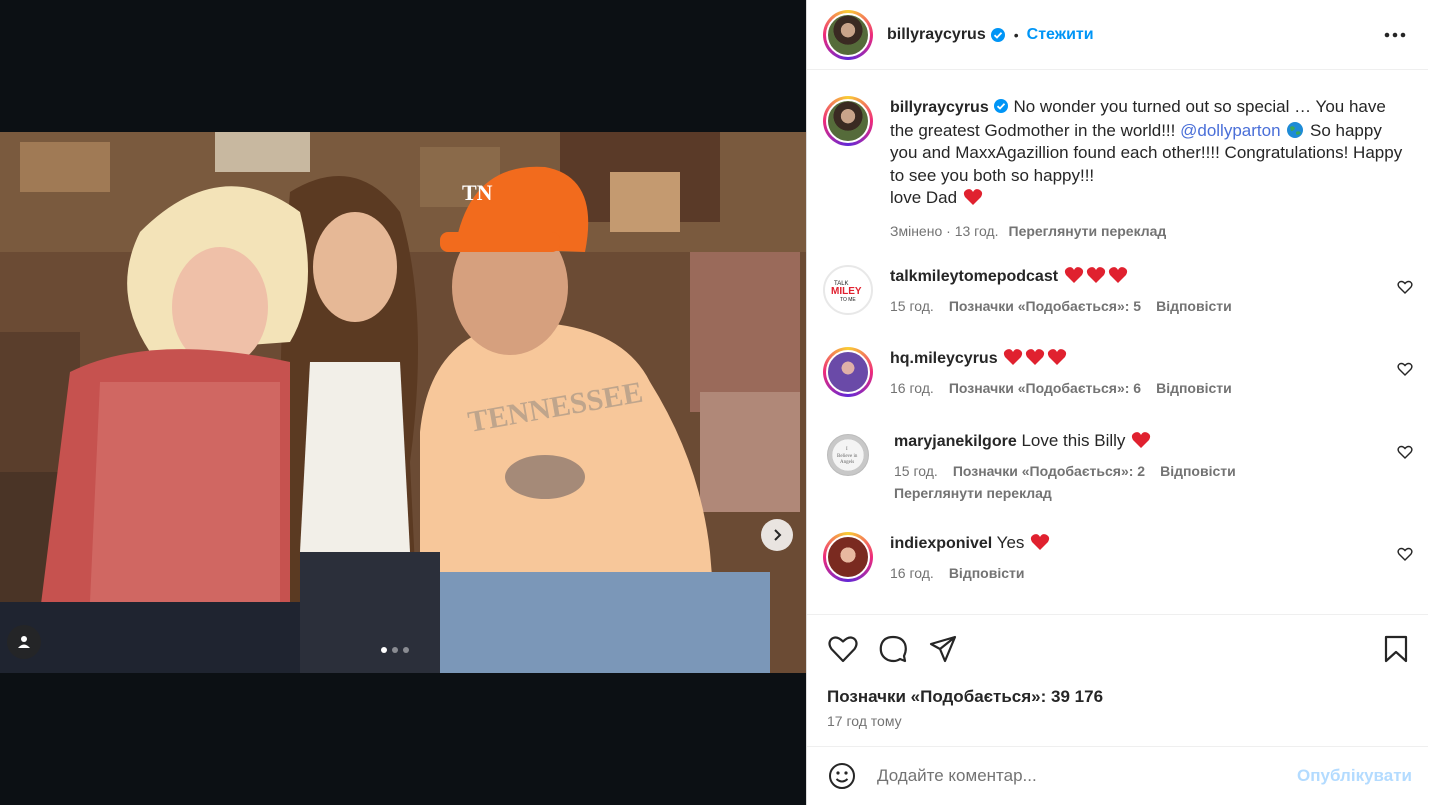 The image size is (1429, 805). I want to click on post-header: billyraycyrus • Стежити, so click(1117, 35).